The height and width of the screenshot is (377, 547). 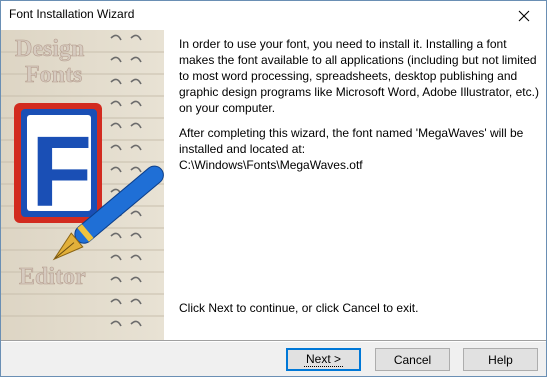 I want to click on close-button, so click(x=524, y=15).